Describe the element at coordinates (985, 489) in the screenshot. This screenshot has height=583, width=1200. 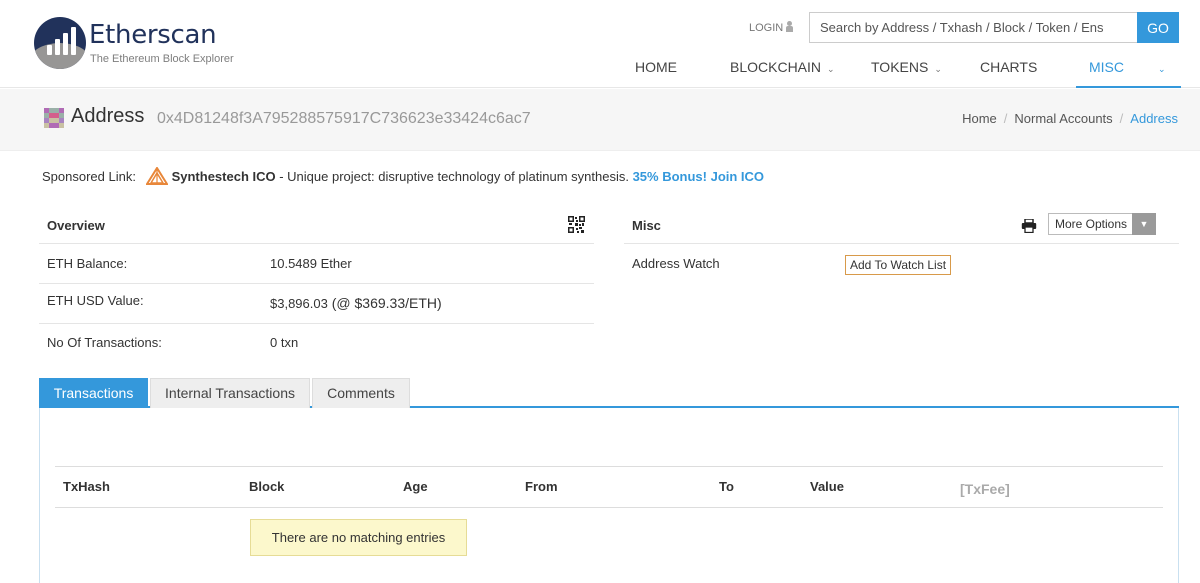
I see `col-txfee: [TxFee]` at that location.